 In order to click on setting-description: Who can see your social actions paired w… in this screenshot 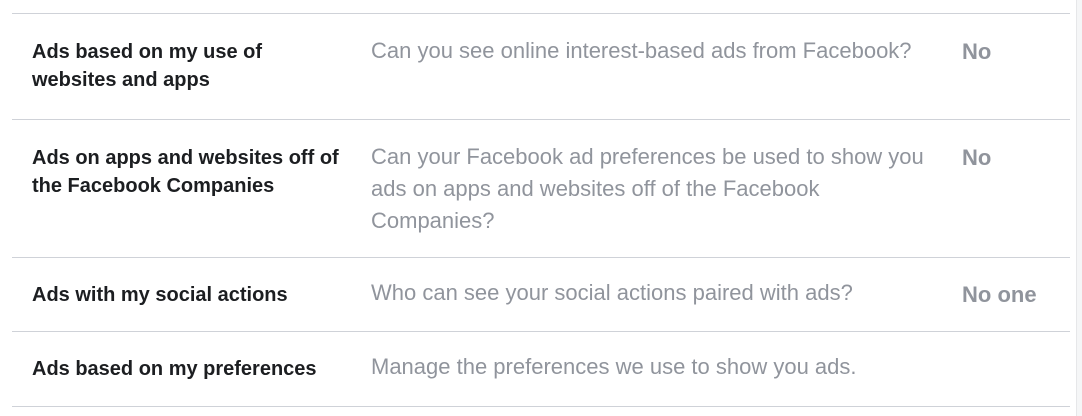, I will do `click(612, 292)`.